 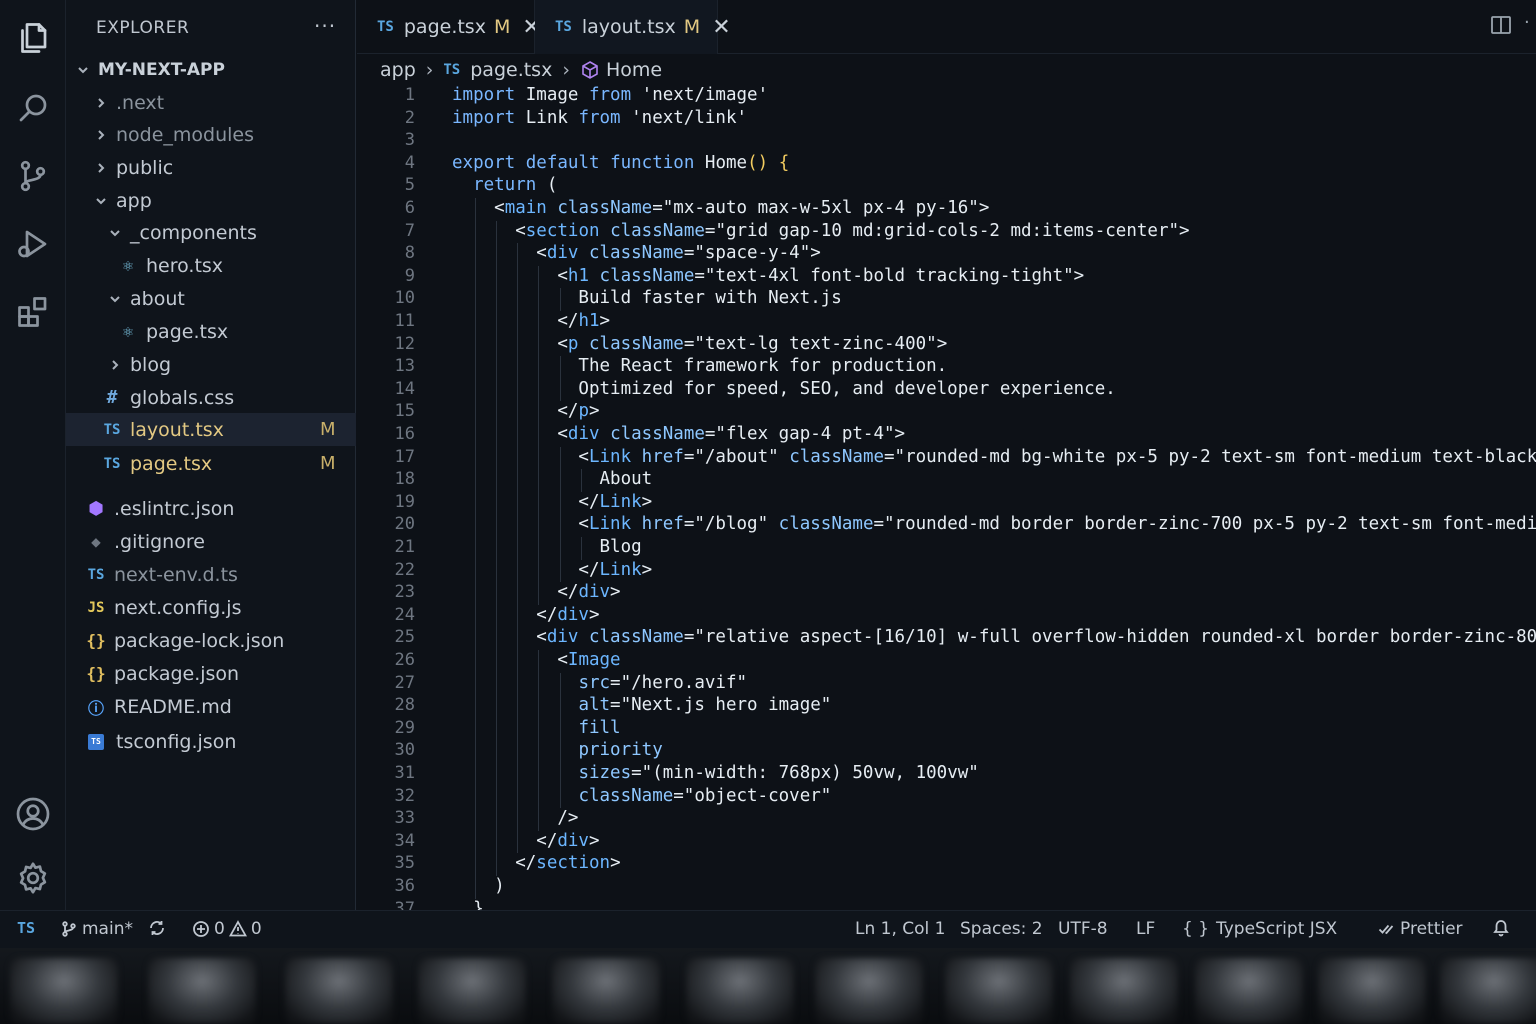 What do you see at coordinates (620, 163) in the screenshot?
I see `code-line: export default function Home() {` at bounding box center [620, 163].